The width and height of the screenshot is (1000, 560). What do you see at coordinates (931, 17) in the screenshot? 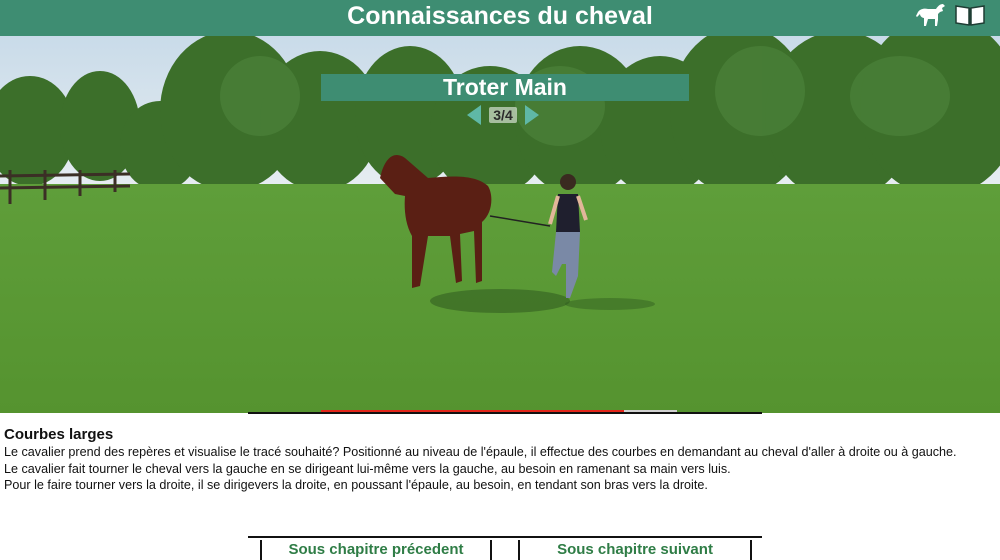
I see `horse-icon` at bounding box center [931, 17].